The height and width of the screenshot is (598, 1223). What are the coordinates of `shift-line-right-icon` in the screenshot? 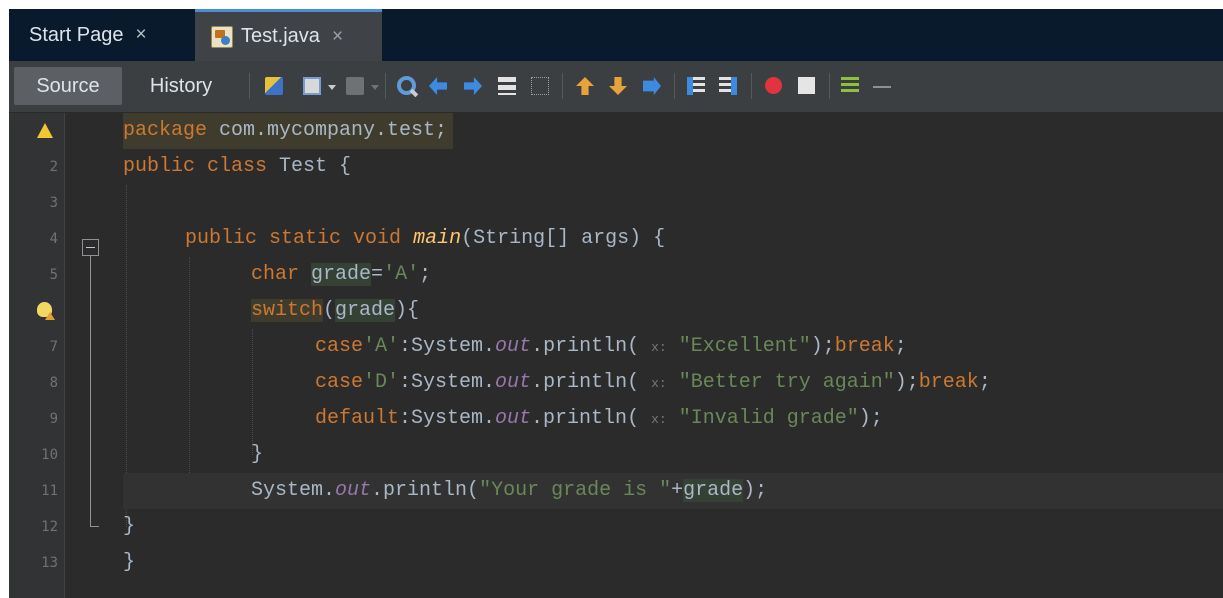 It's located at (728, 86).